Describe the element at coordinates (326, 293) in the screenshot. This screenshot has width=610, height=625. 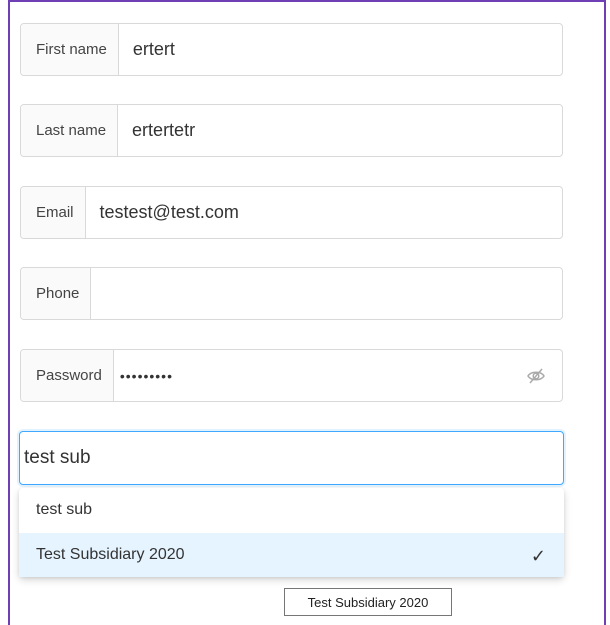
I see `phone-input` at that location.